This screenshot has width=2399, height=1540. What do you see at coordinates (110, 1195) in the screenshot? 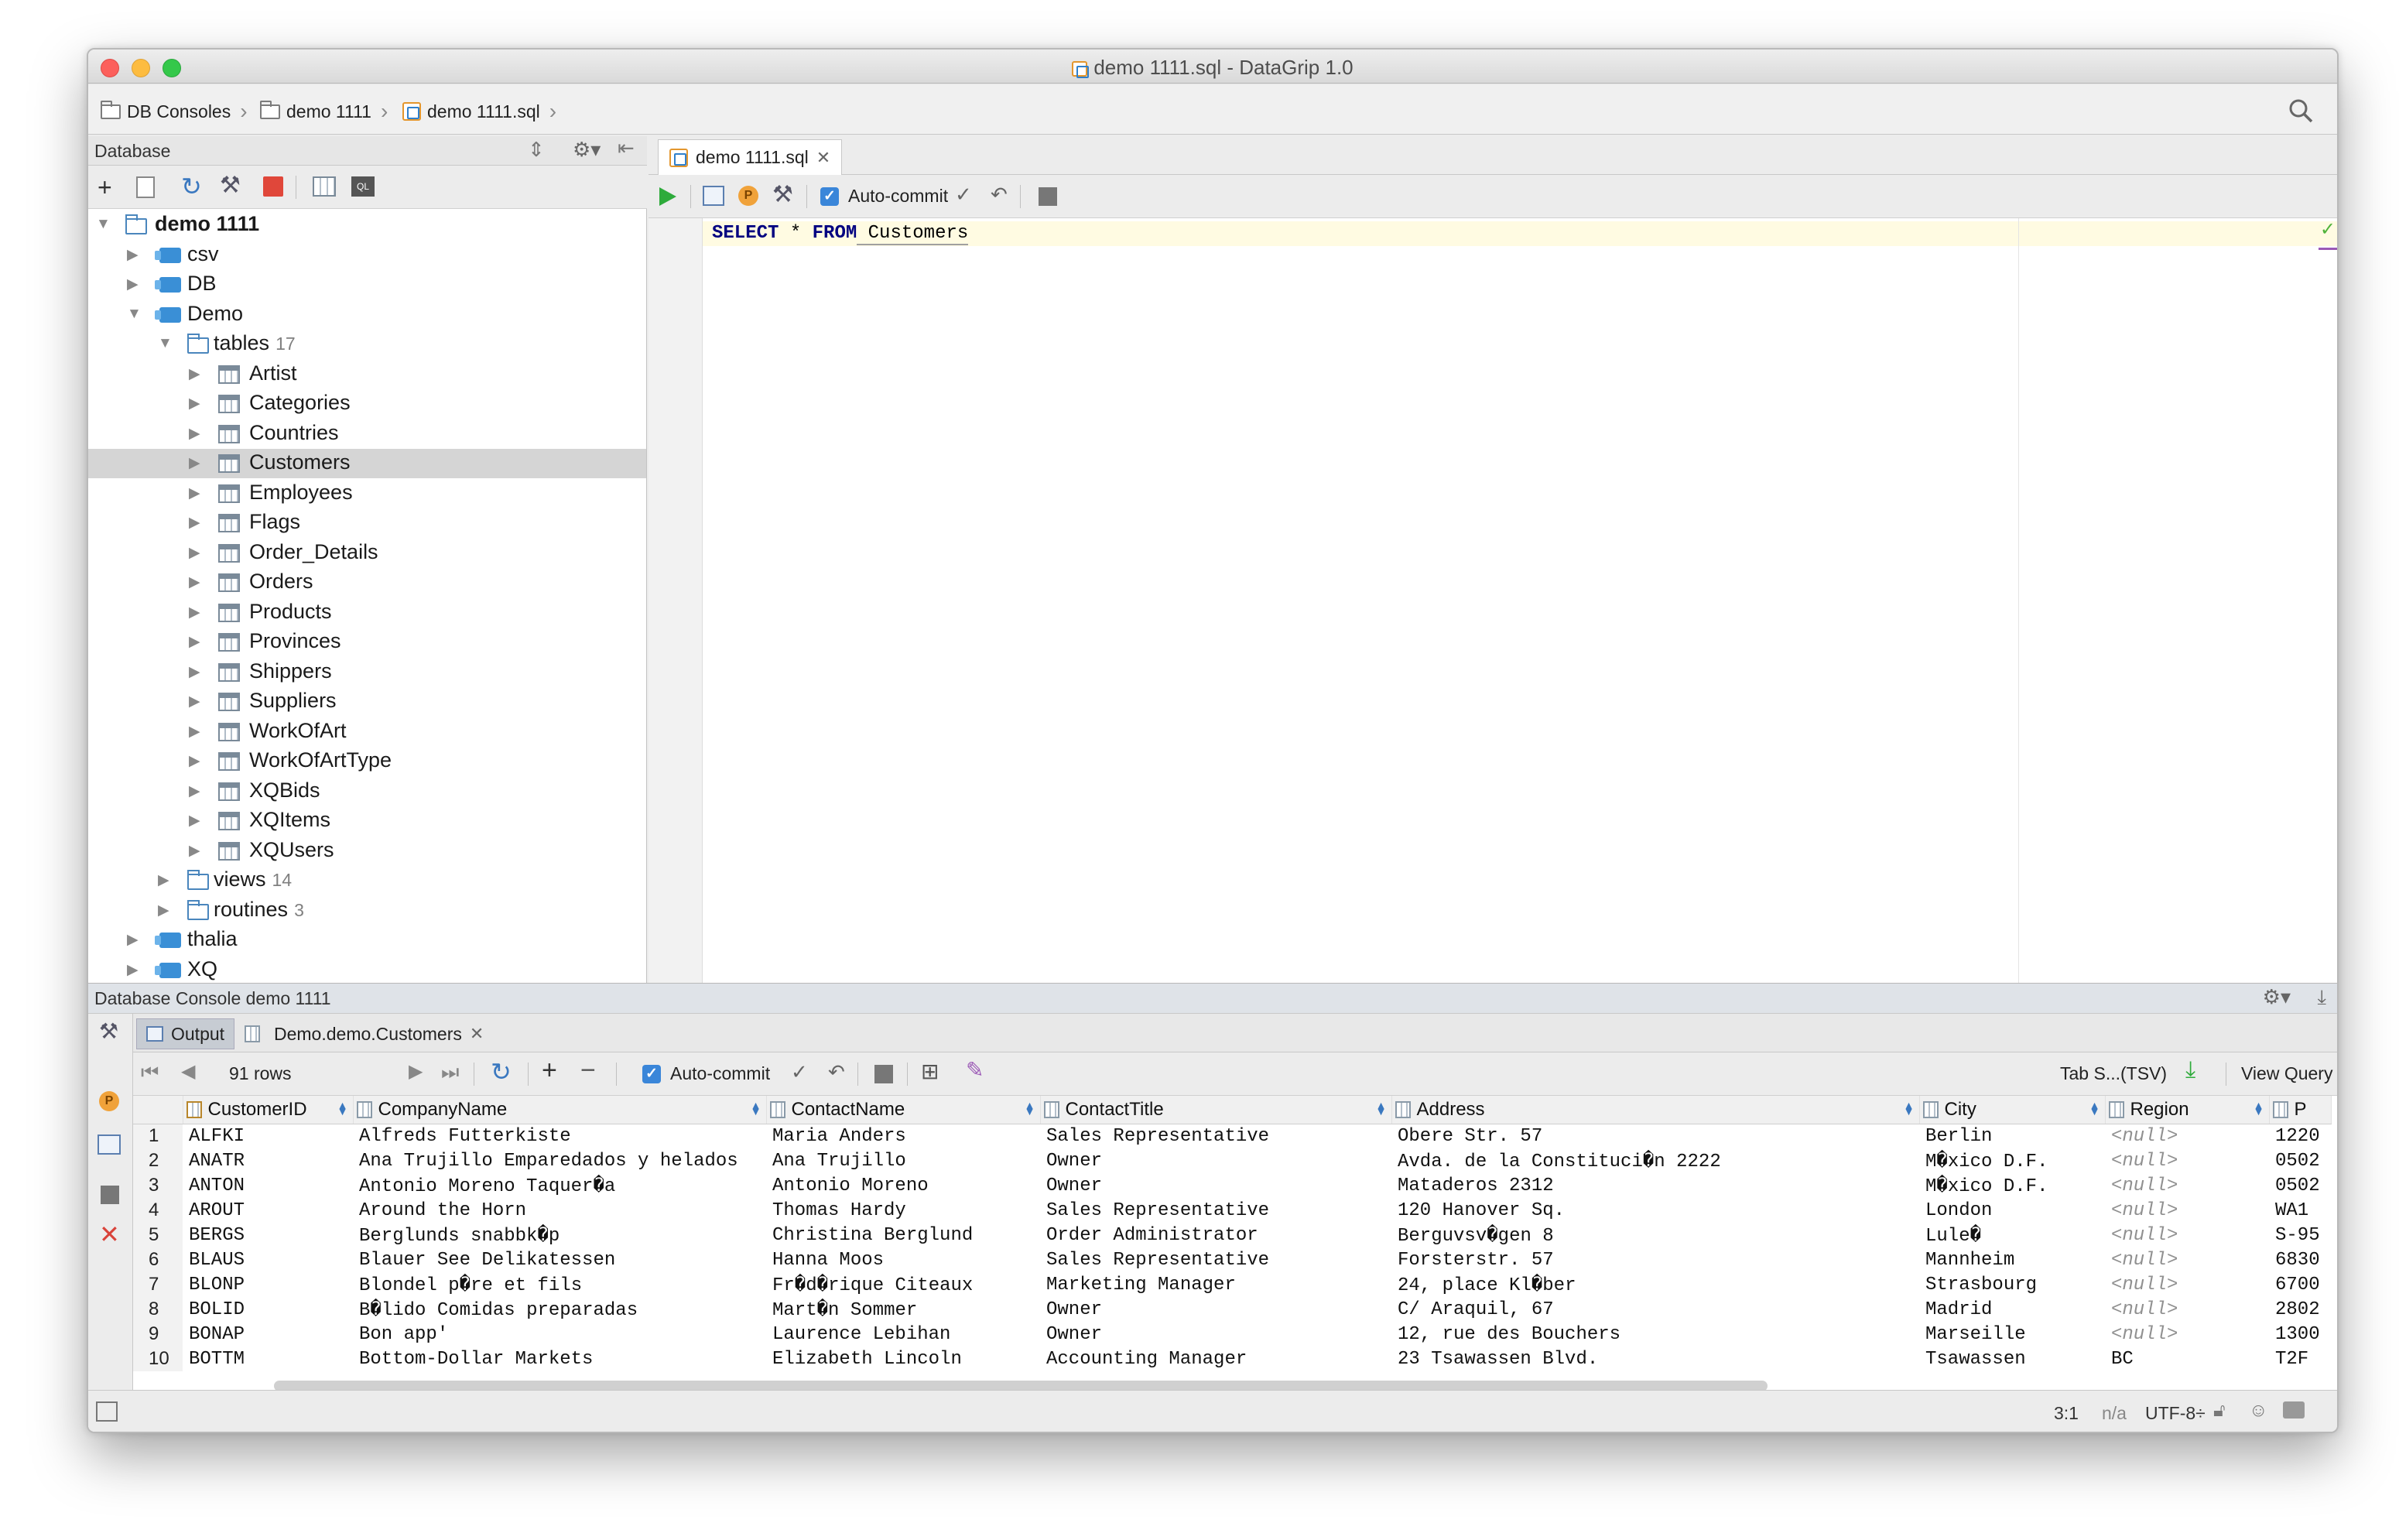
I see `stop-icon` at bounding box center [110, 1195].